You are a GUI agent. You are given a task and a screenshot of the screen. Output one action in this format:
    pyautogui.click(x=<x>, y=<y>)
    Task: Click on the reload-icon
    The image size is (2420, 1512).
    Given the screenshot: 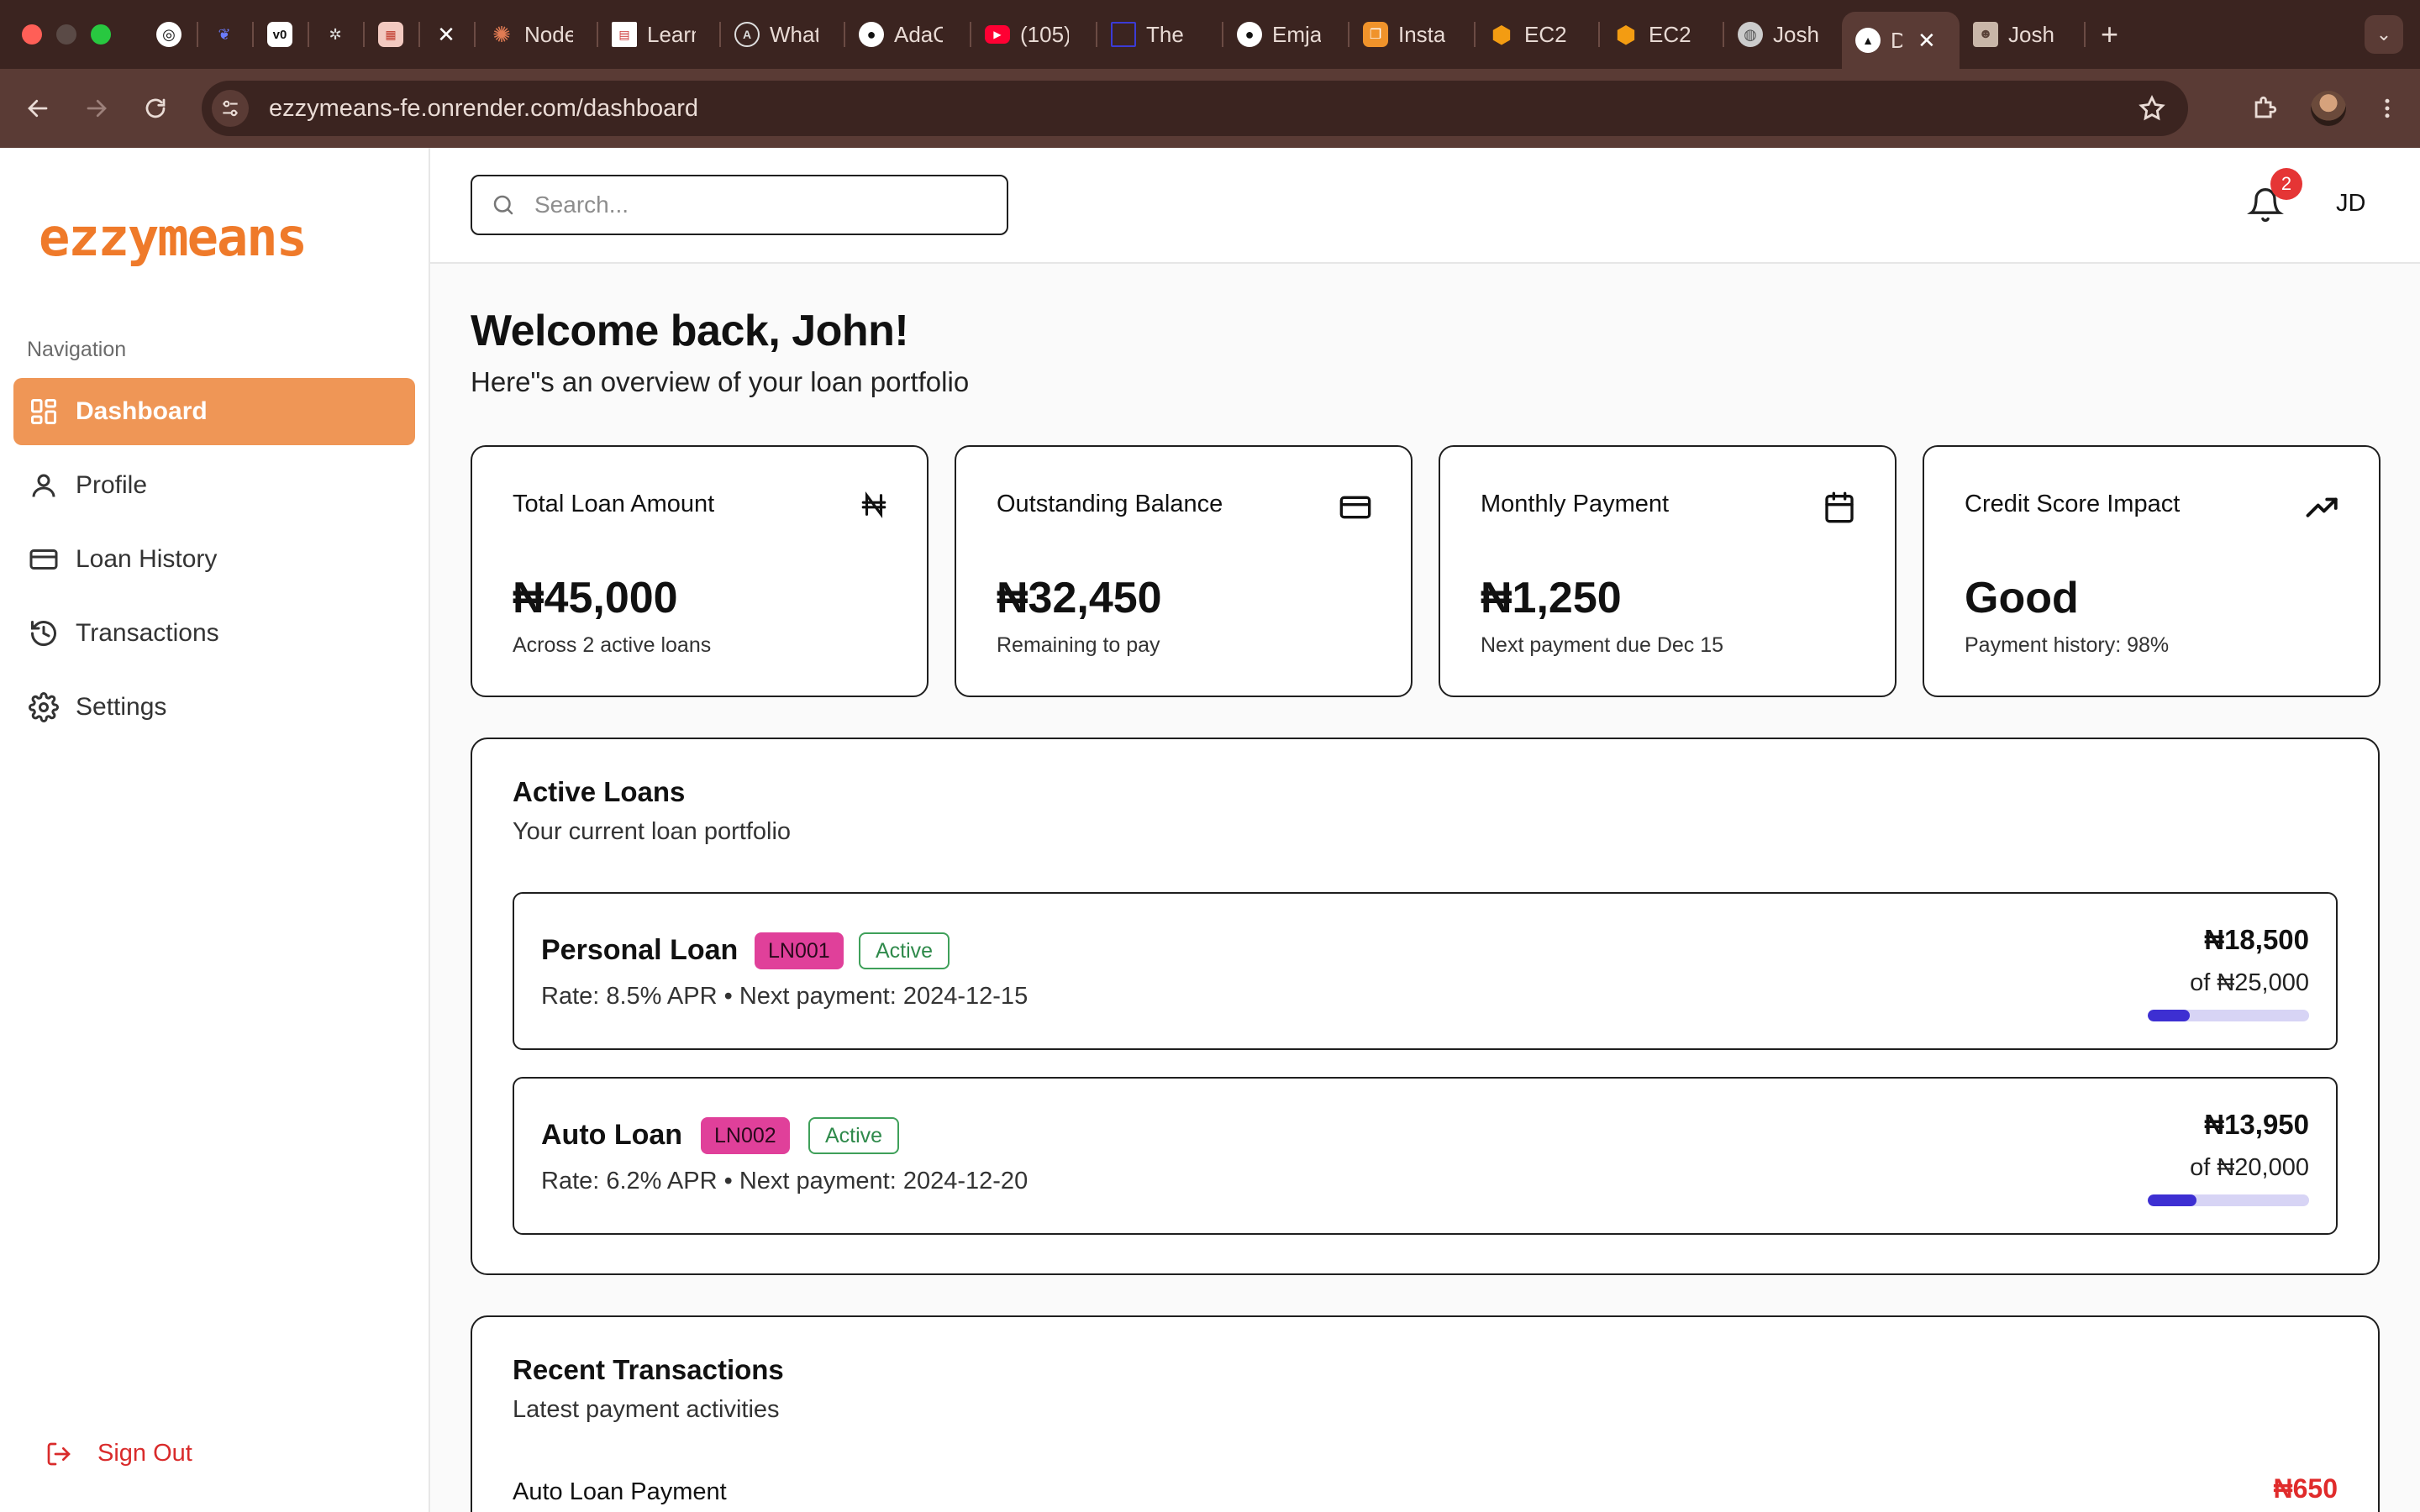 What is the action you would take?
    pyautogui.click(x=155, y=108)
    